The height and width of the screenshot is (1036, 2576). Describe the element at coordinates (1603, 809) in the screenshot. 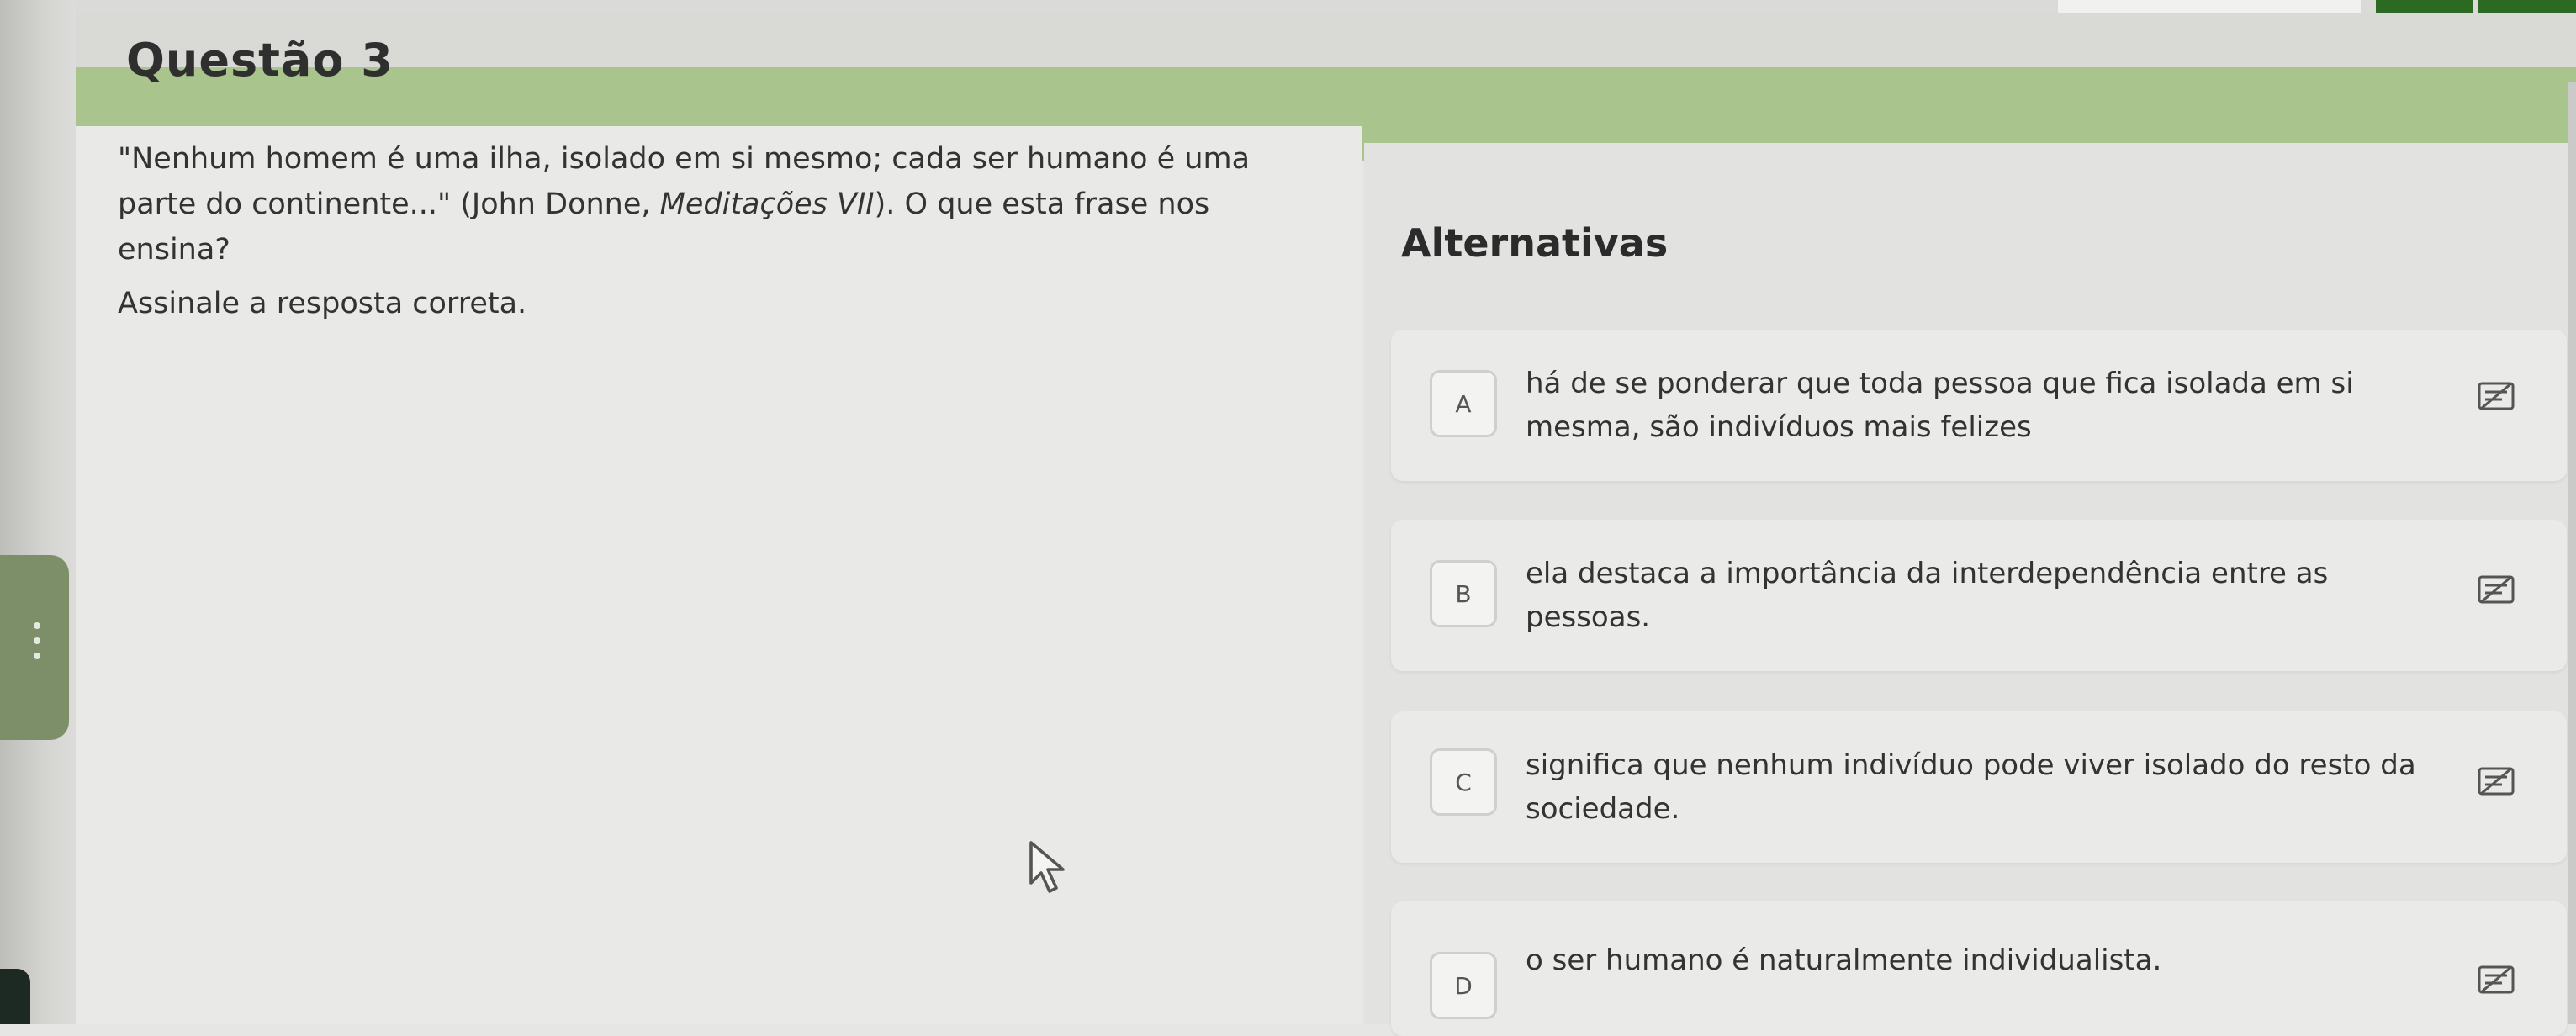

I see `option-text-line: sociedade.` at that location.